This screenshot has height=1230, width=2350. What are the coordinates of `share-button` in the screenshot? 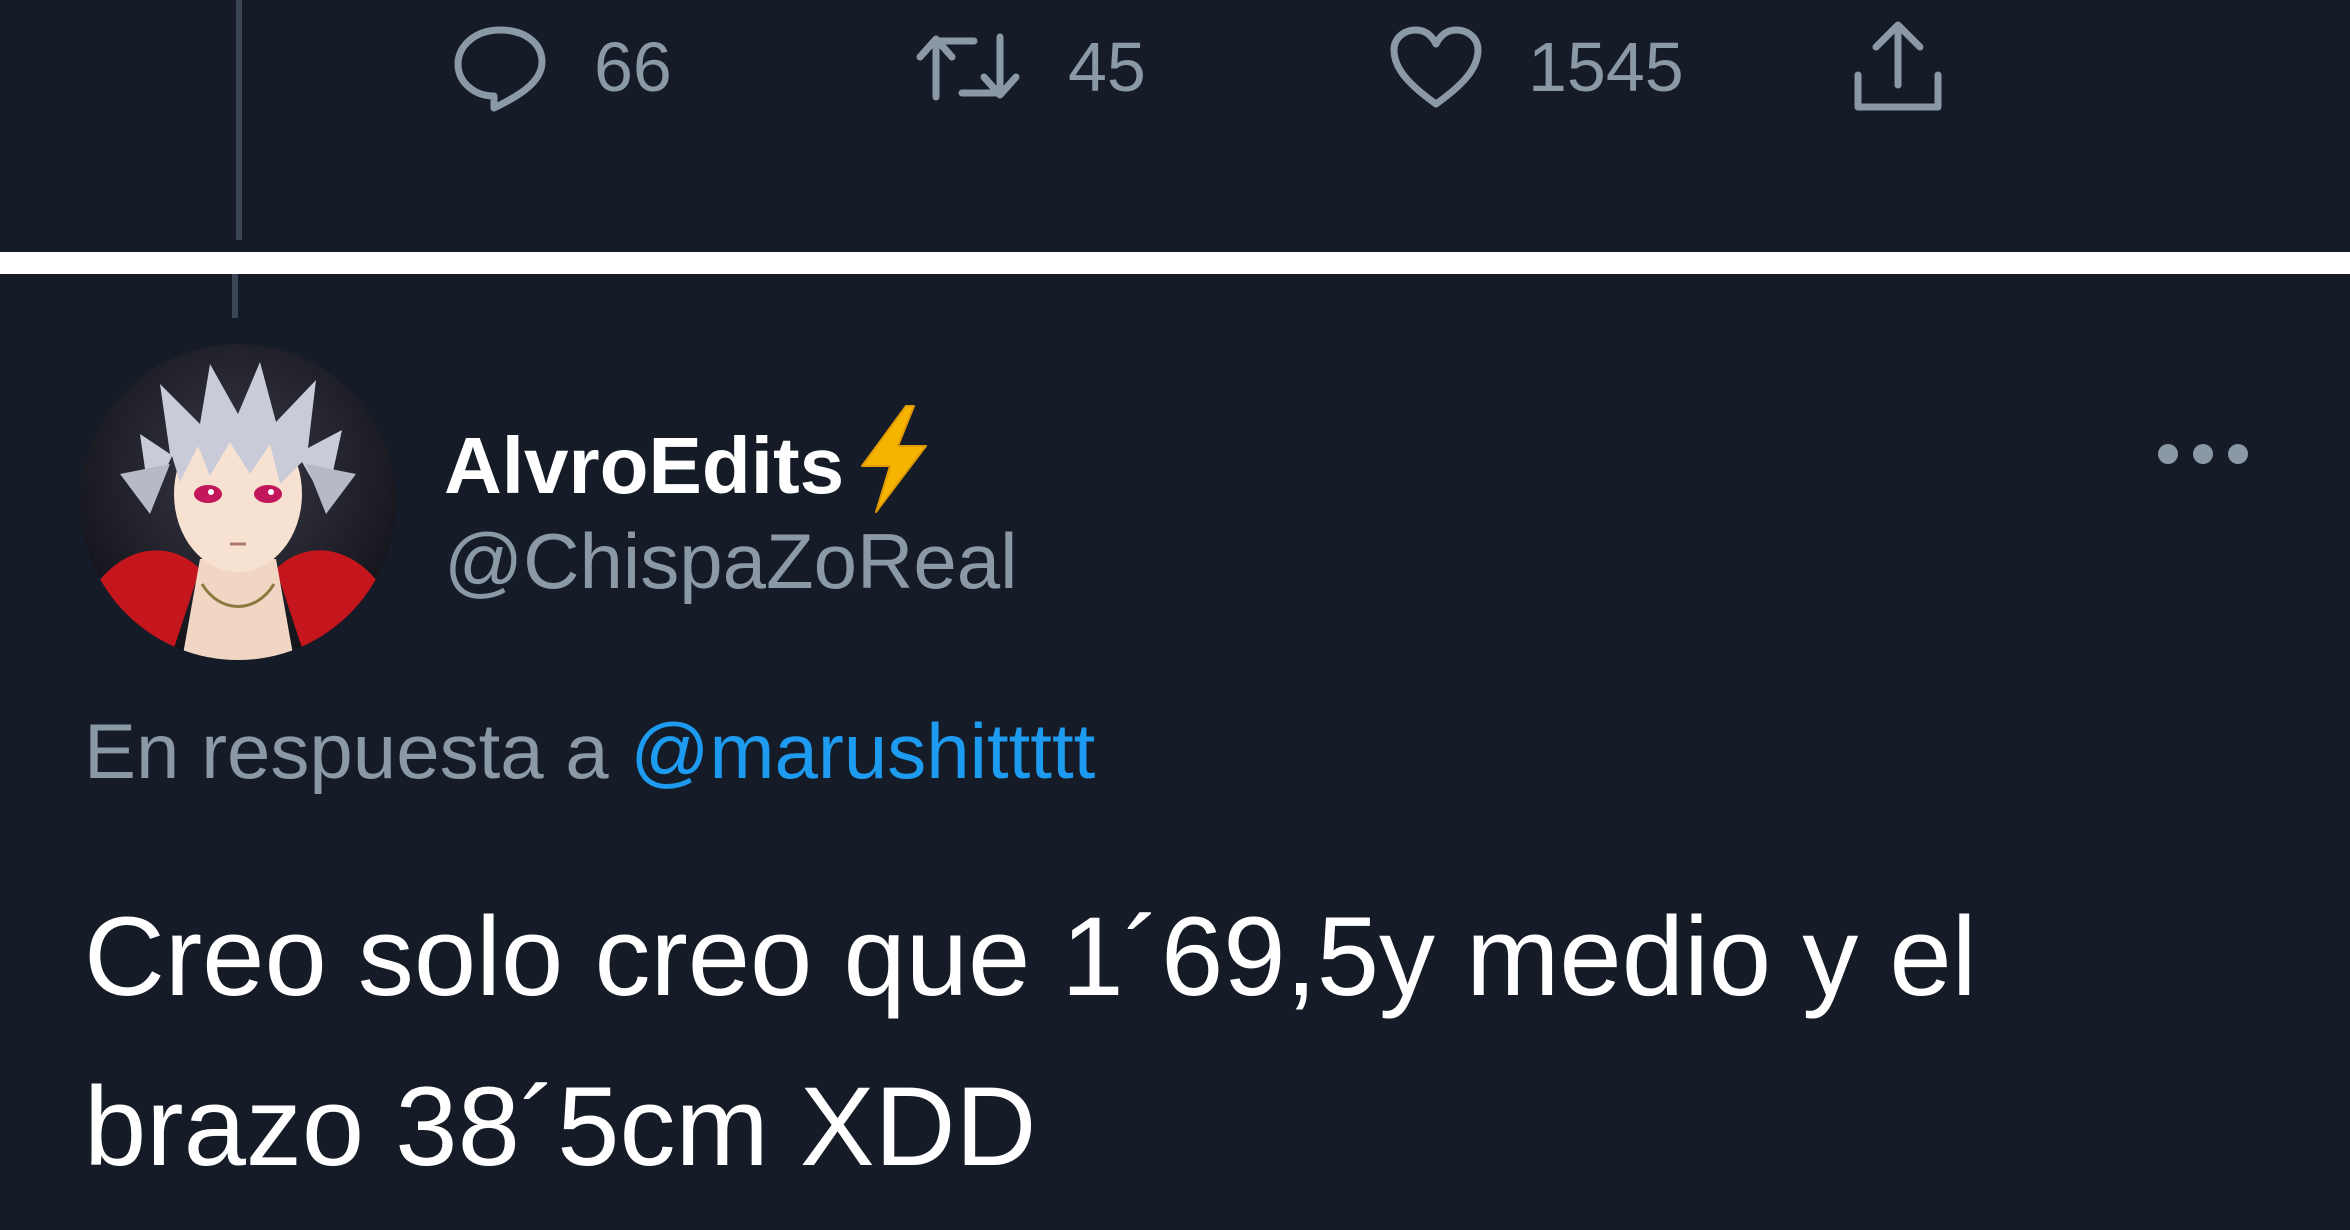 It's located at (1898, 67).